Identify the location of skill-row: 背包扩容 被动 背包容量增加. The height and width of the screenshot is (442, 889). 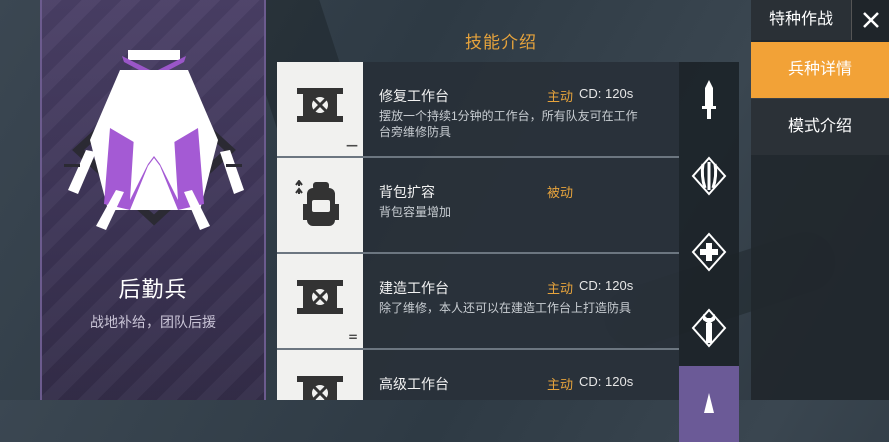
(478, 206).